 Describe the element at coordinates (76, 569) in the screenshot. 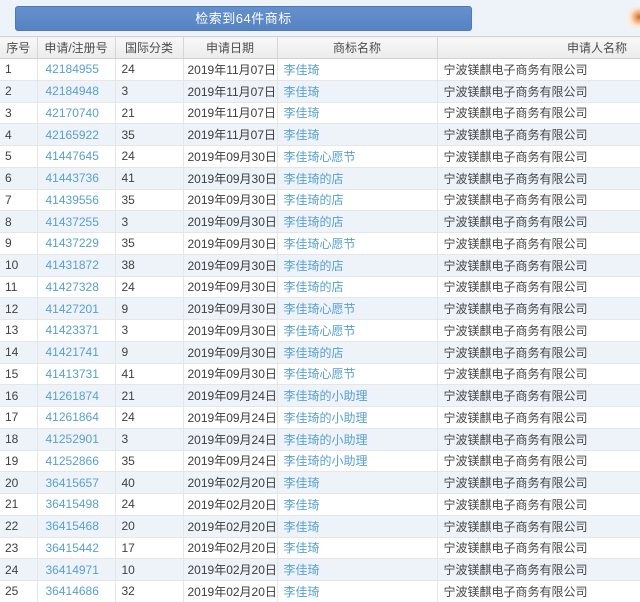

I see `cell-application-number: 36414971` at that location.